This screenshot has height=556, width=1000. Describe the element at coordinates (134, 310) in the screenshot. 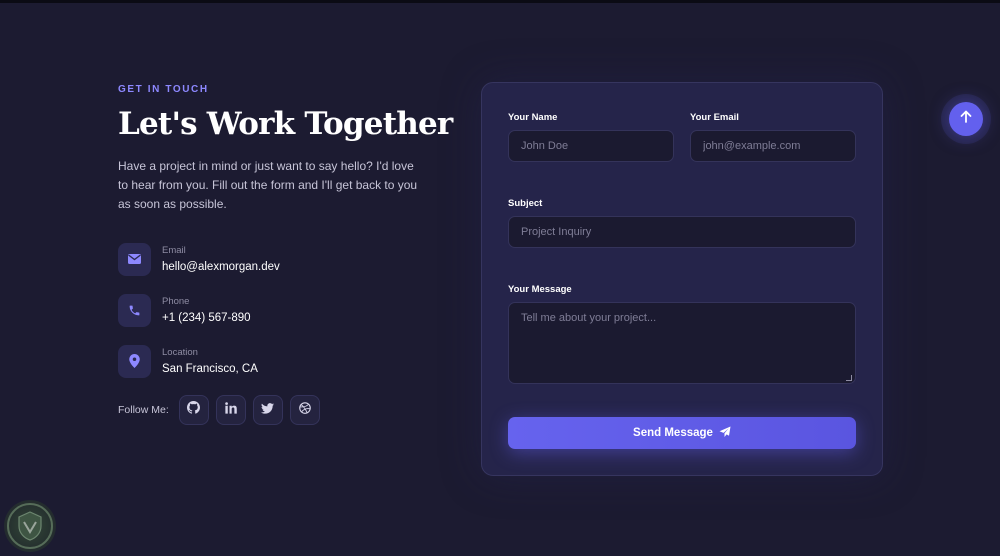

I see `phone-icon` at that location.